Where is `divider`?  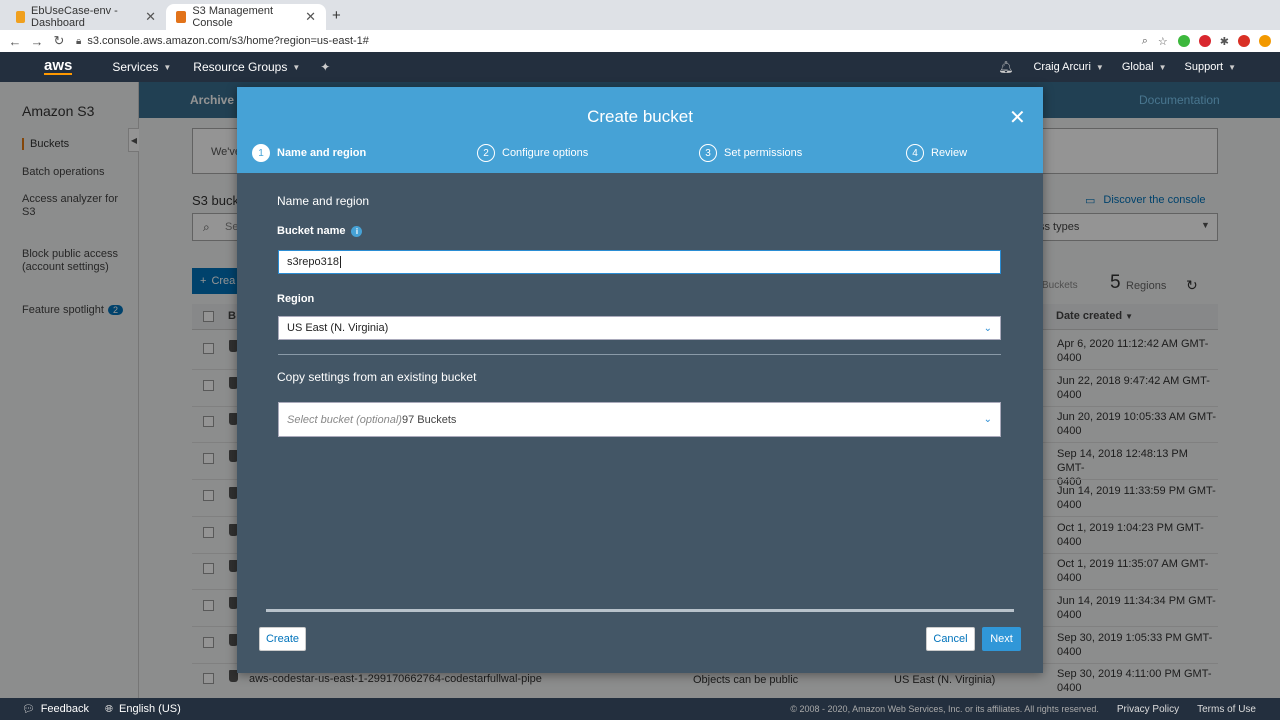 divider is located at coordinates (639, 354).